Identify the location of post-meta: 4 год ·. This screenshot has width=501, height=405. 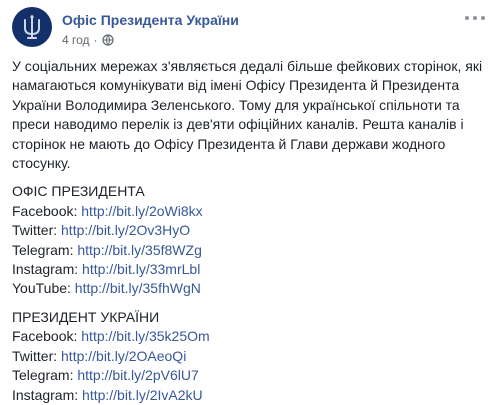
(88, 40).